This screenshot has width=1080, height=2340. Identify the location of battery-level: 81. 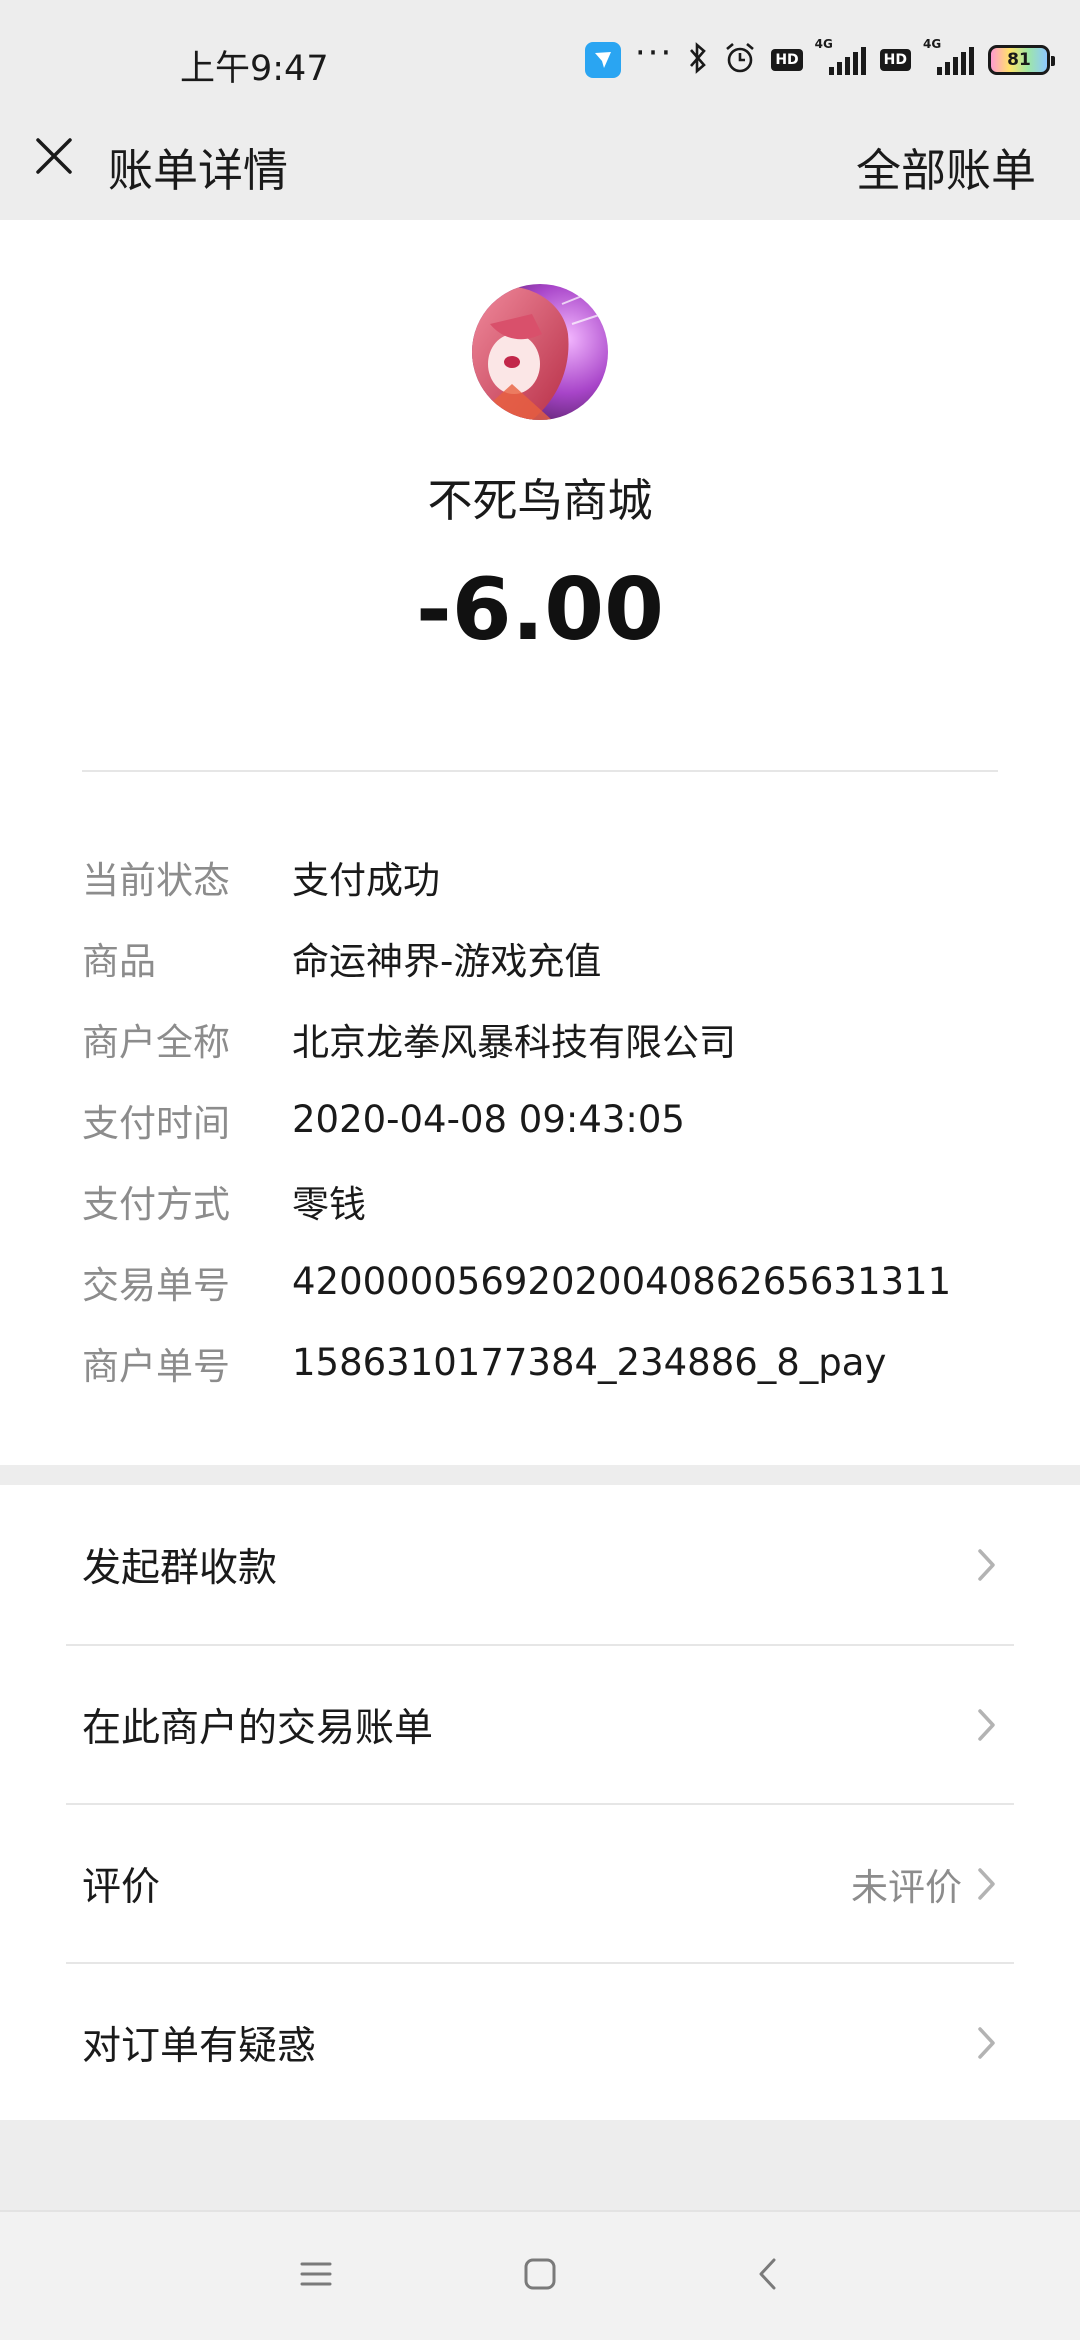
(1019, 60).